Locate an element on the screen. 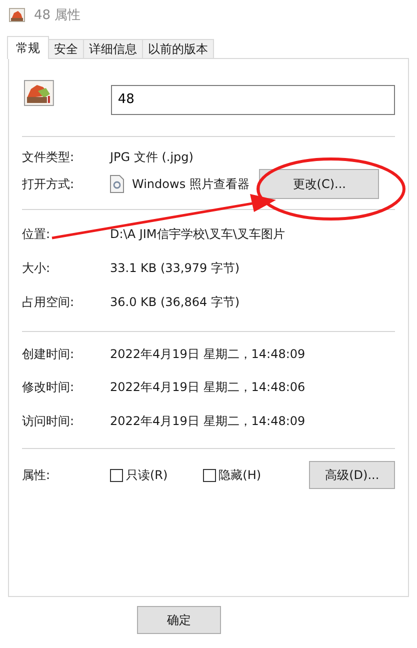 The image size is (417, 648). field-value: 36.0 KB (36,864 字节) is located at coordinates (175, 302).